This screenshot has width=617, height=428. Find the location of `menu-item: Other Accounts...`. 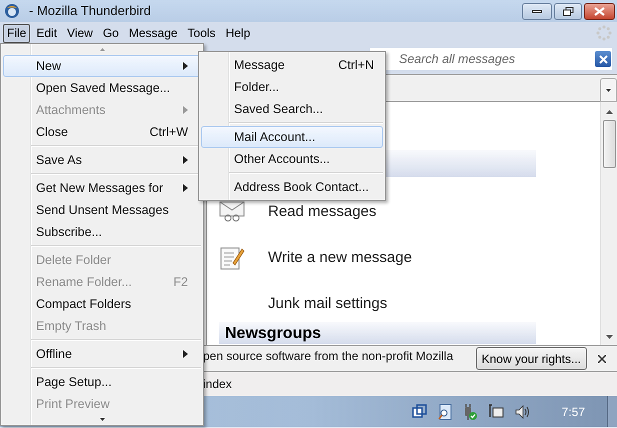

menu-item: Other Accounts... is located at coordinates (292, 159).